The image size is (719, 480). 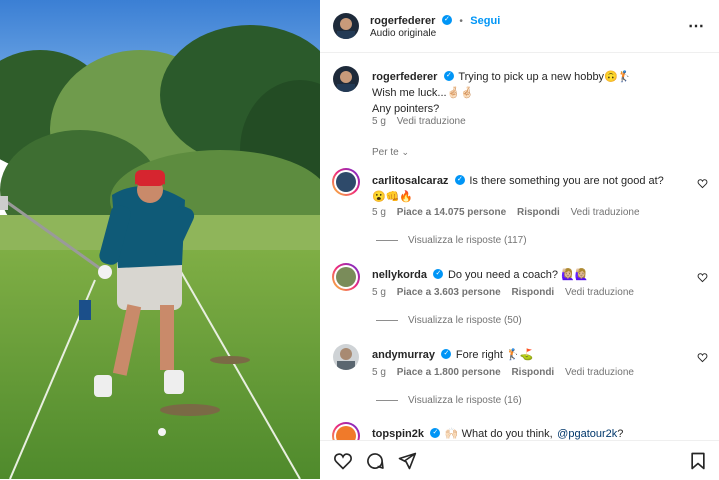 What do you see at coordinates (346, 357) in the screenshot?
I see `comment-avatar-andymurray` at bounding box center [346, 357].